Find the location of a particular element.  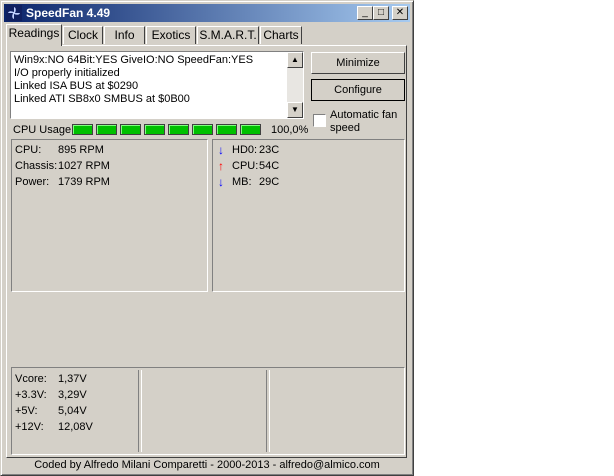

tab-clock: Clock is located at coordinates (83, 35).